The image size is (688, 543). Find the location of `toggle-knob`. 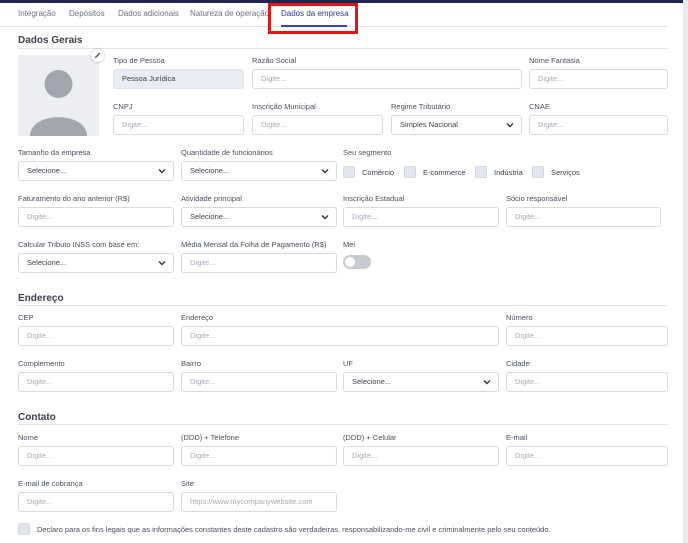

toggle-knob is located at coordinates (350, 262).